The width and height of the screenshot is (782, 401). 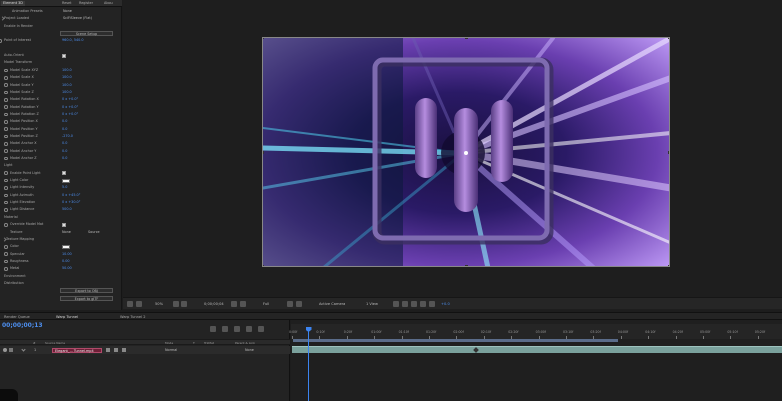 I want to click on tab-reset: Reset, so click(x=66, y=3).